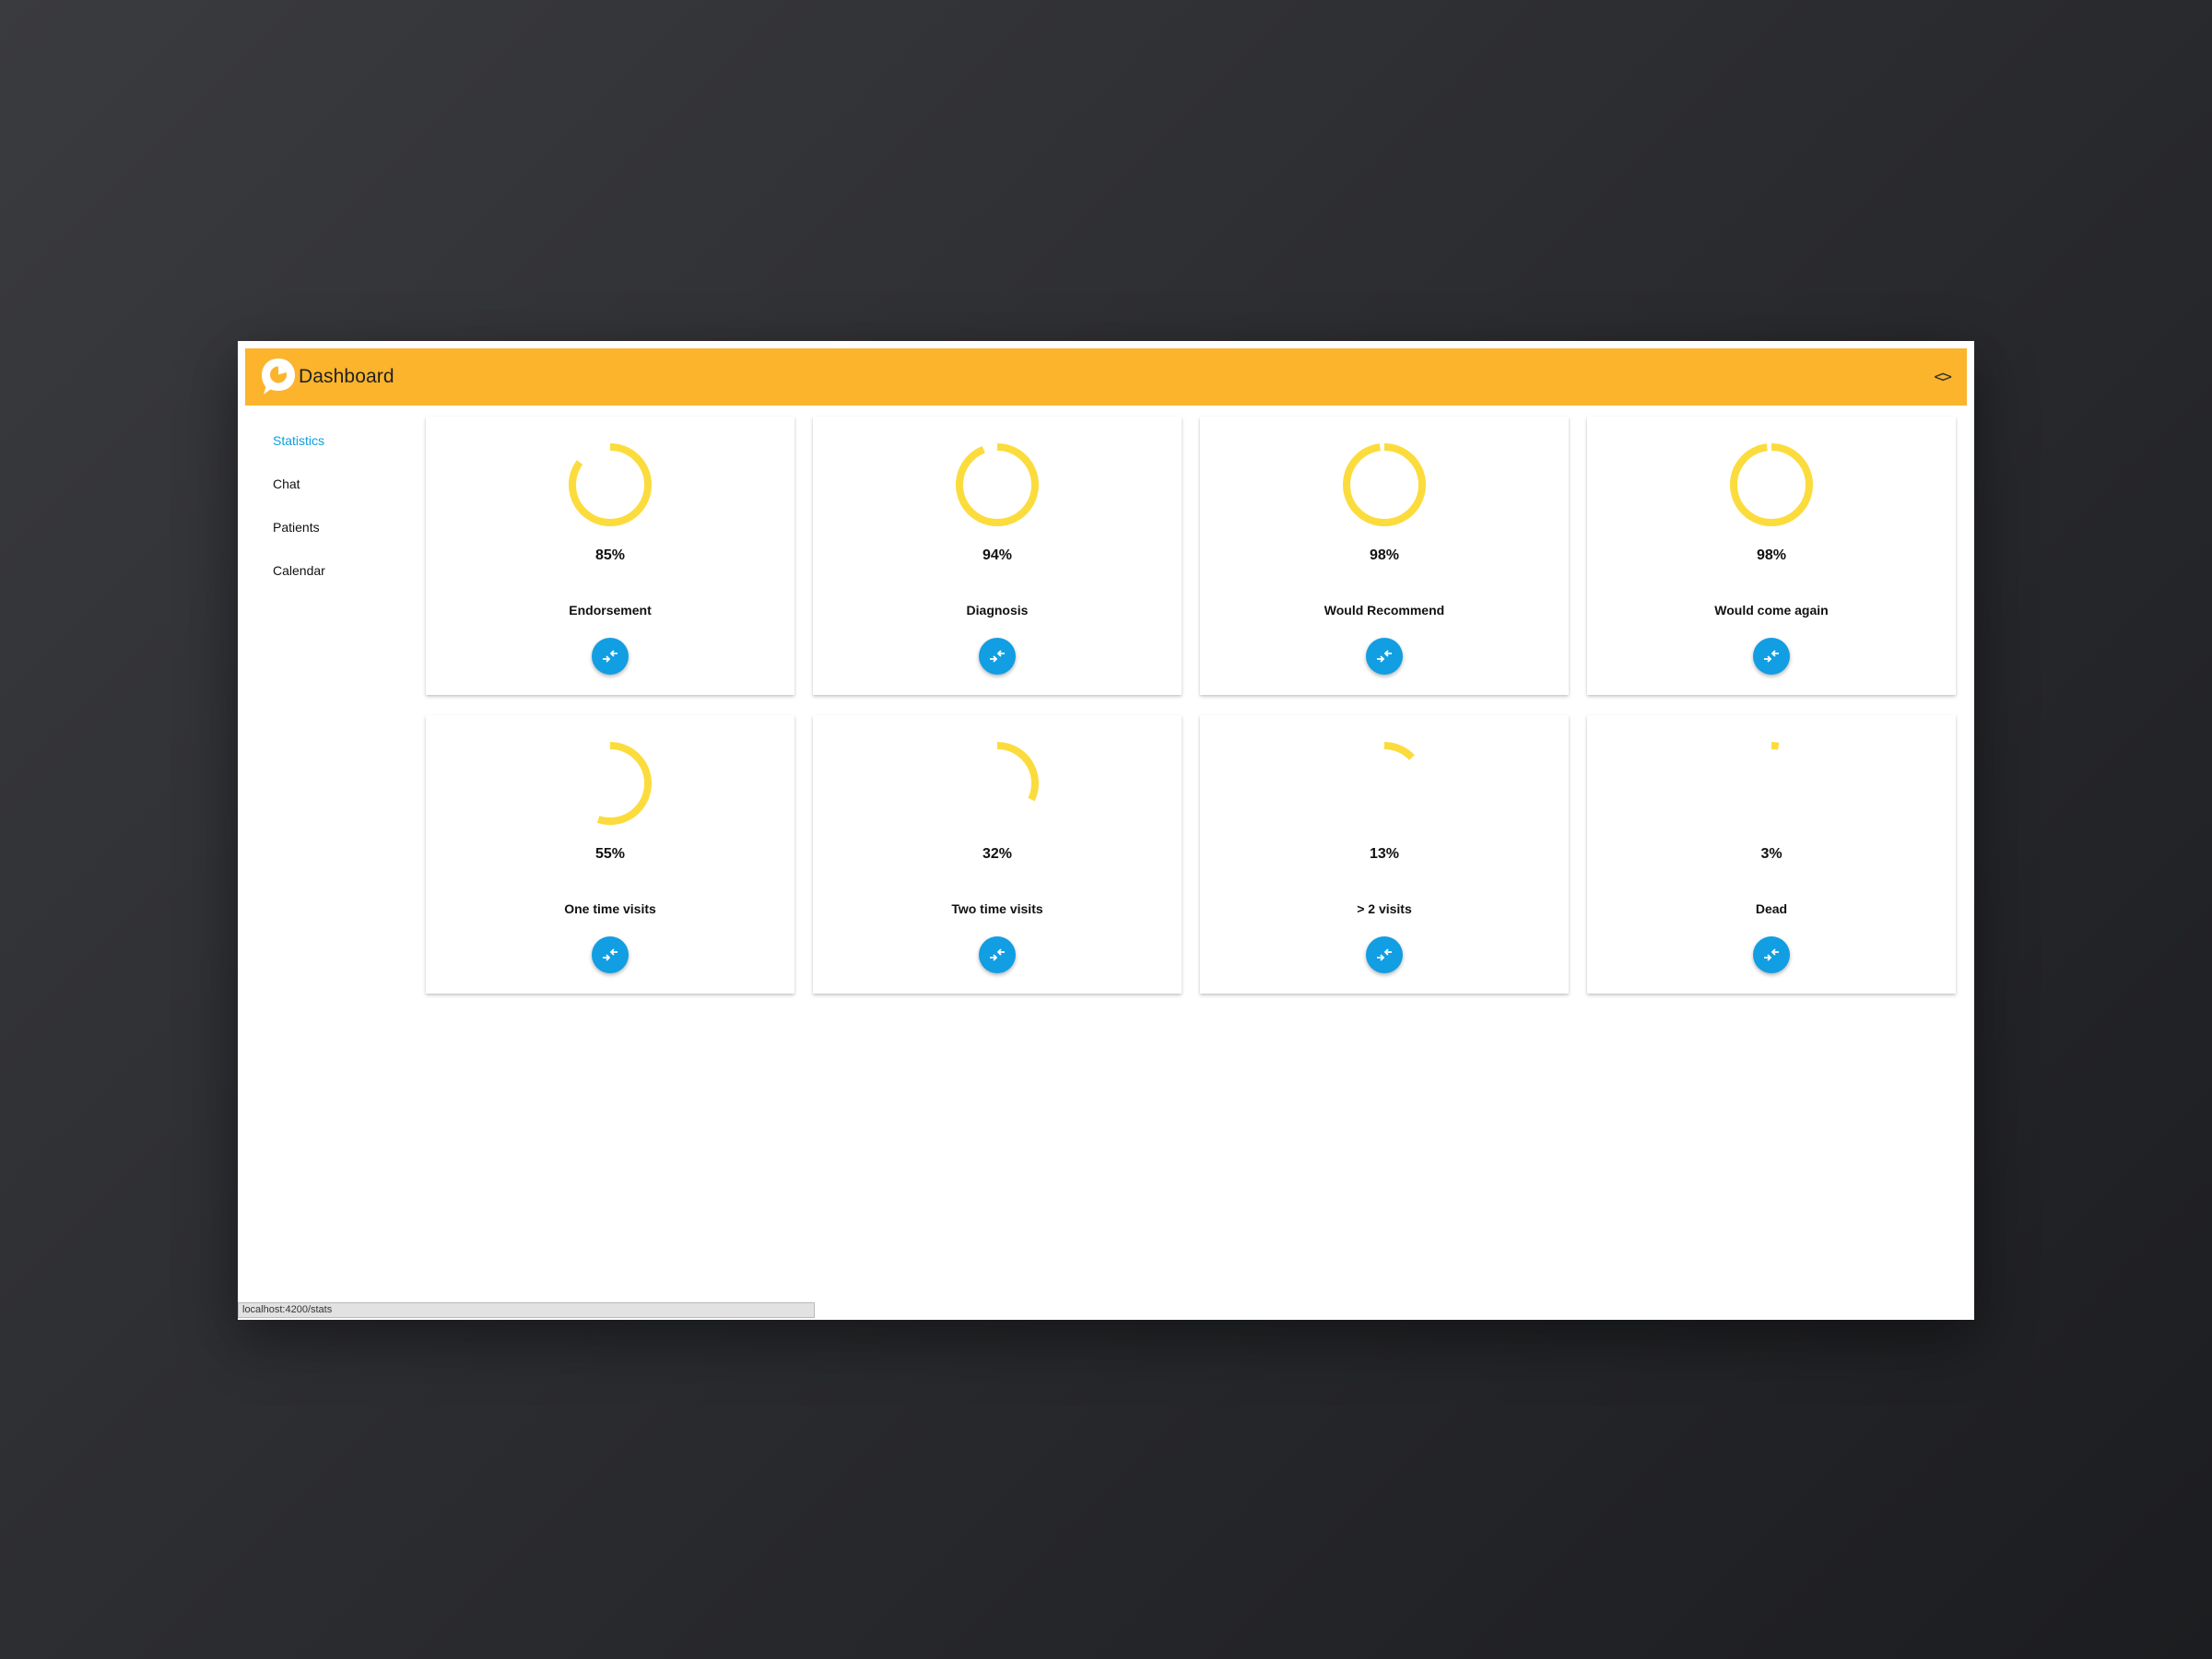 The height and width of the screenshot is (1659, 2212). I want to click on stat-label: Would Recommend, so click(1384, 610).